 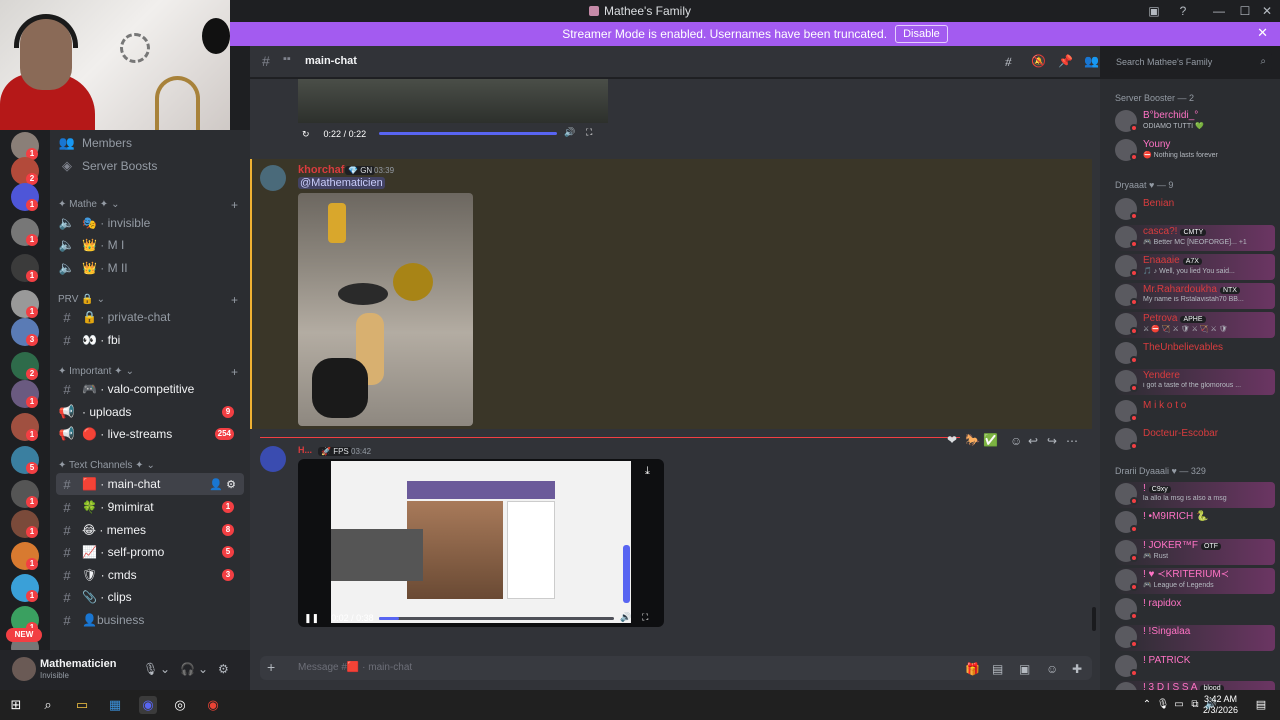 What do you see at coordinates (150, 317) in the screenshot?
I see `channel-private-chat: # 🔒 · private-chat` at bounding box center [150, 317].